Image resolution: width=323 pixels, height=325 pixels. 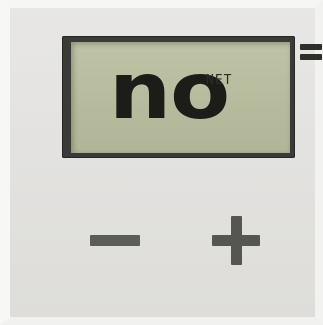 What do you see at coordinates (115, 240) in the screenshot?
I see `minus-icon` at bounding box center [115, 240].